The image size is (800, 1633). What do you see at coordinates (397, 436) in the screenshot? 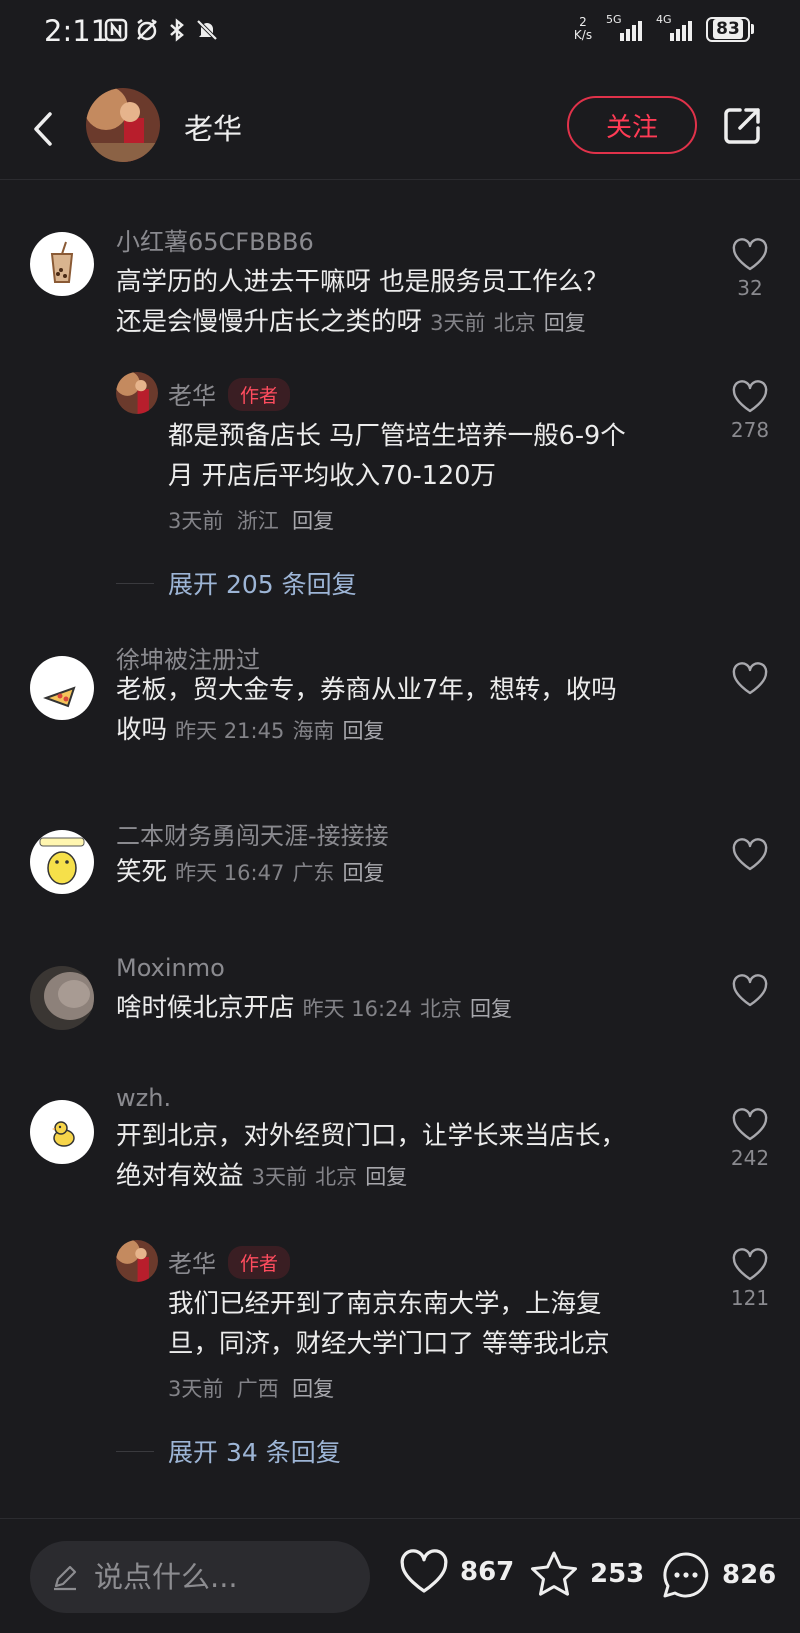
I see `reply-line: 都是预备店长 马厂管培生培养一般6-9个` at bounding box center [397, 436].